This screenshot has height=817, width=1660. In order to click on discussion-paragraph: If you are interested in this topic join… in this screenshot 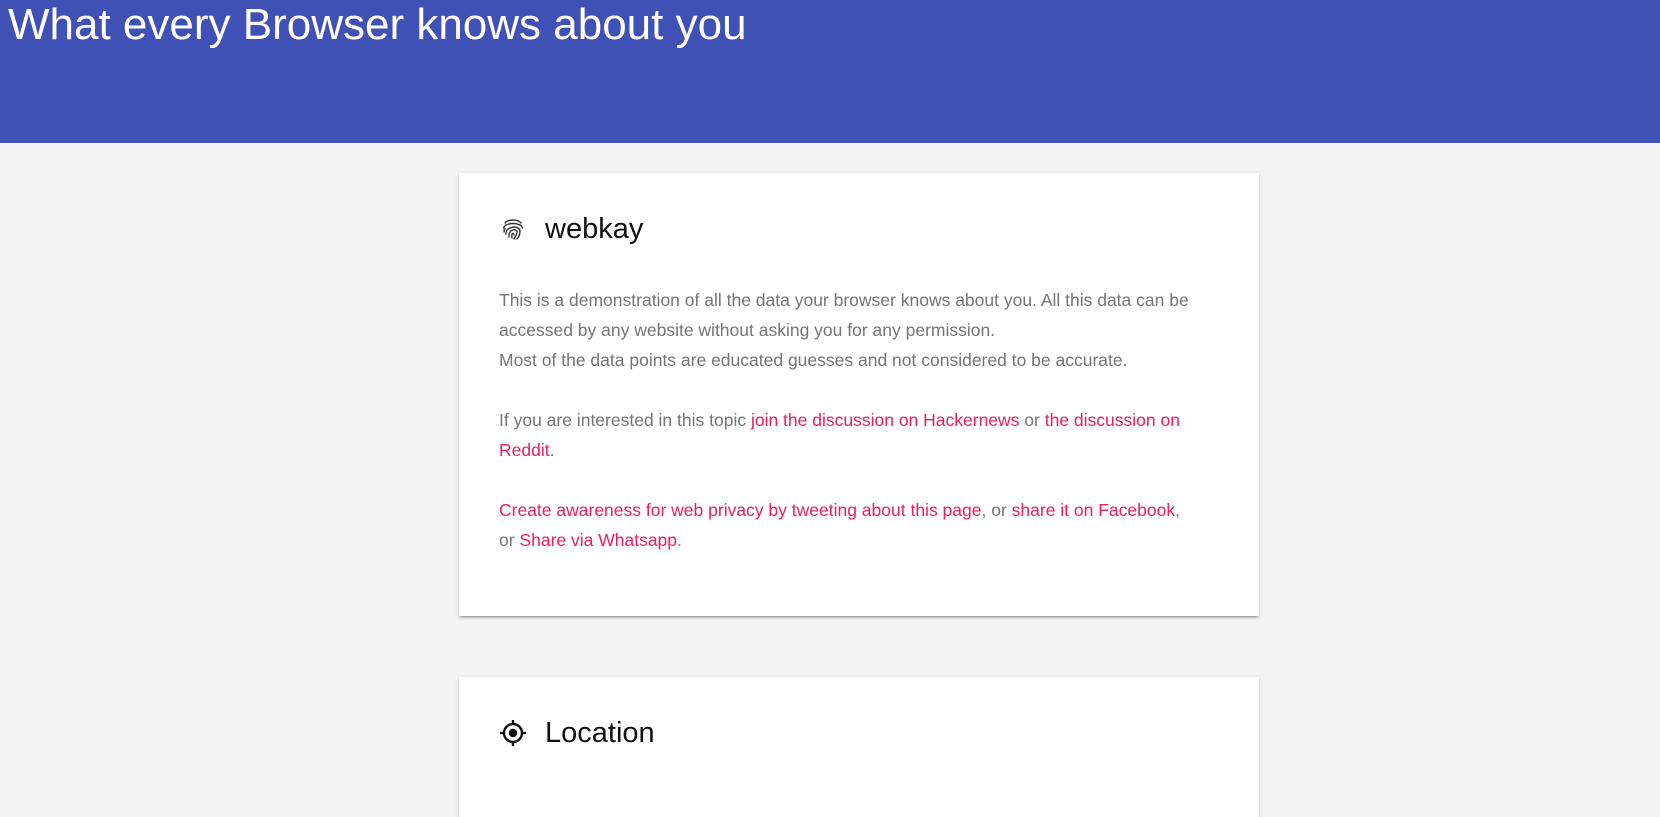, I will do `click(849, 435)`.